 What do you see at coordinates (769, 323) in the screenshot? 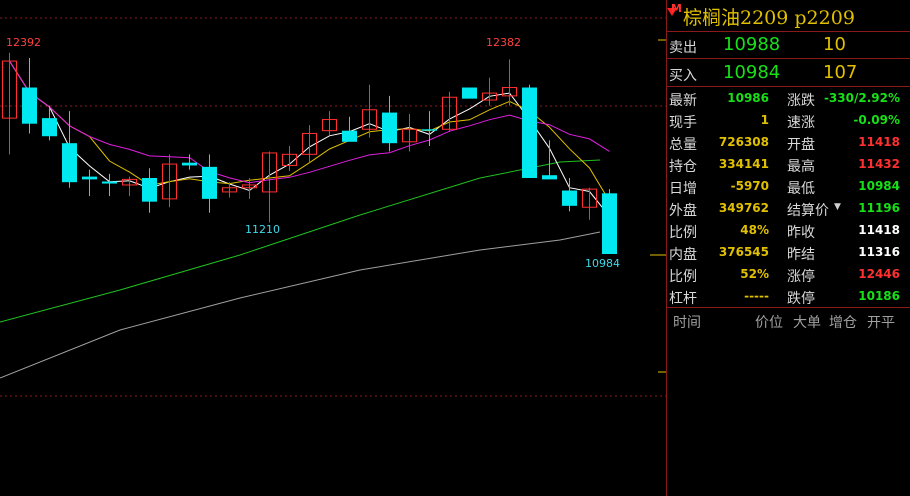
I see `col-price-header: 价位` at bounding box center [769, 323].